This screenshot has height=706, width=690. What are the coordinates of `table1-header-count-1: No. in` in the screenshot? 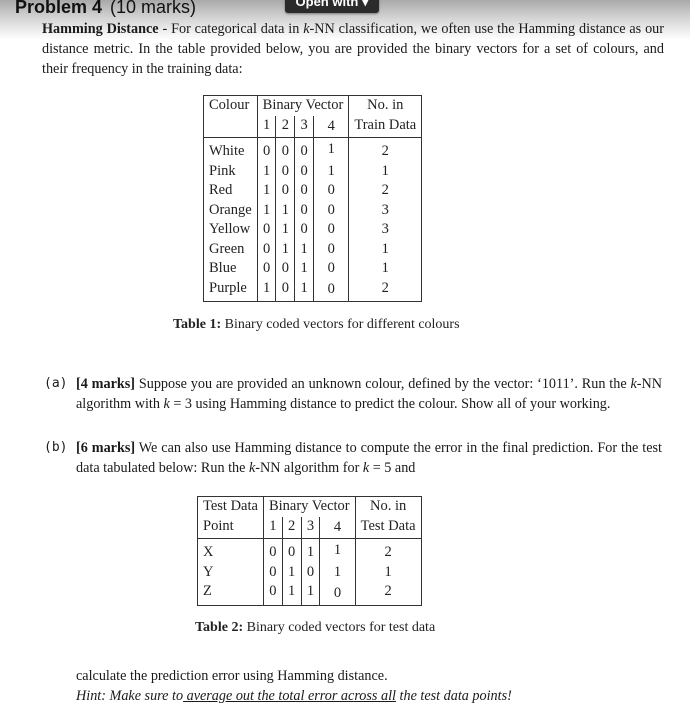 It's located at (385, 105).